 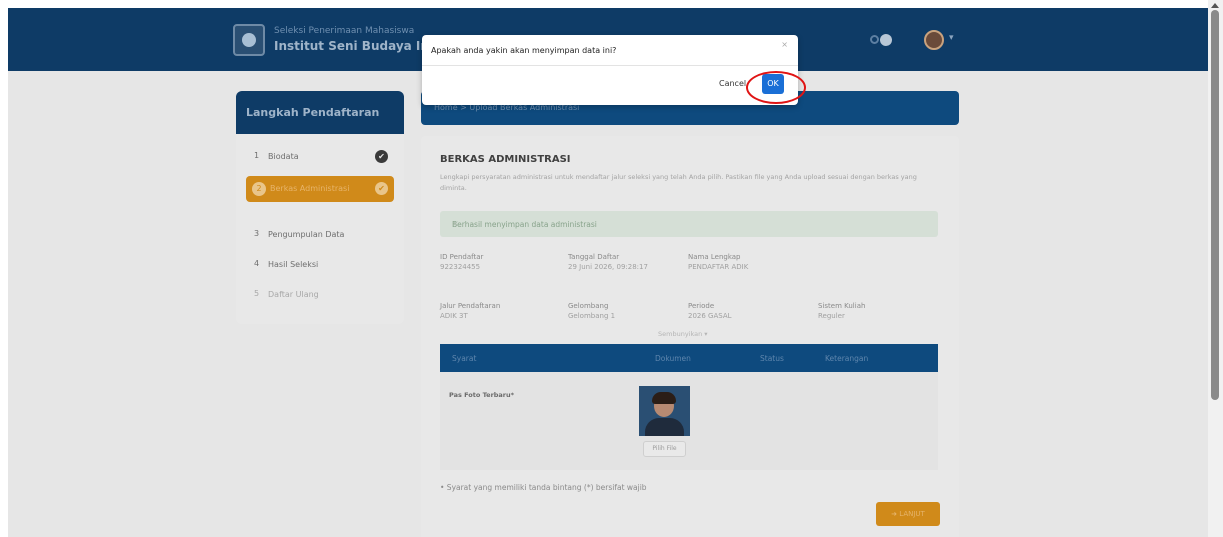 I want to click on step-label: Hasil Seleksi, so click(x=293, y=264).